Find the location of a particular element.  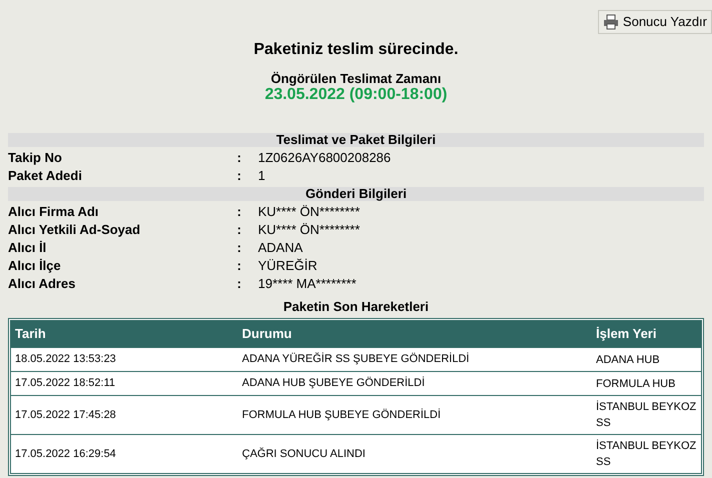

table-cell-text: 17.05.2022 17:45:28 is located at coordinates (65, 415).